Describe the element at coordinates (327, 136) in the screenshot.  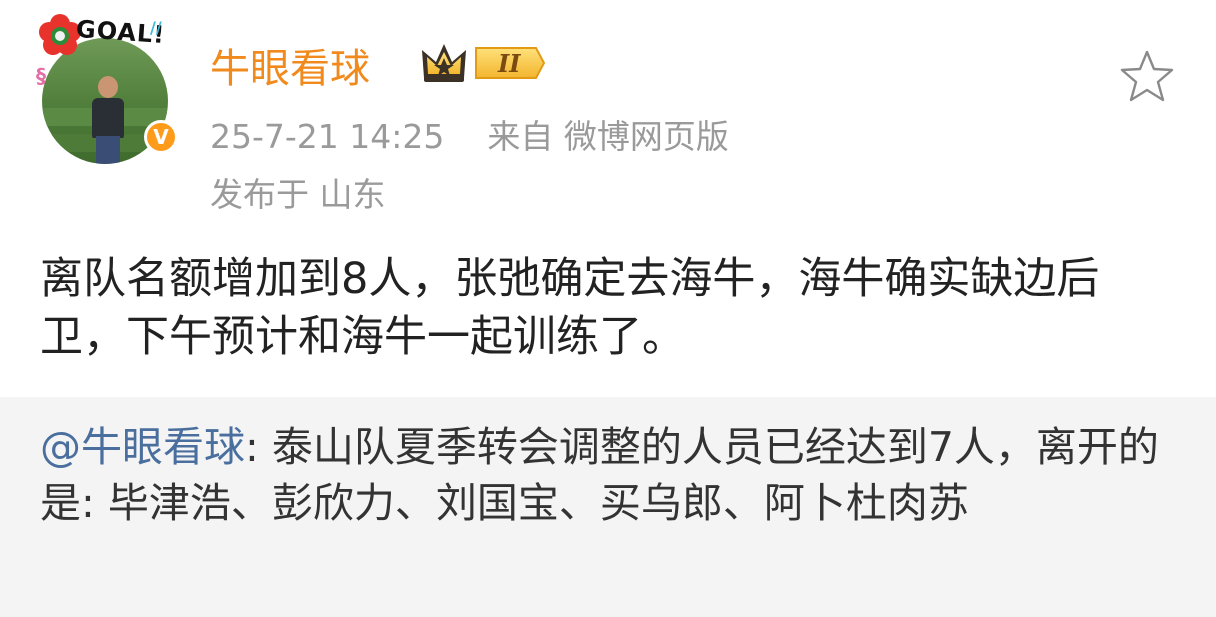
I see `post-timestamp: 25-7-21 14:25` at that location.